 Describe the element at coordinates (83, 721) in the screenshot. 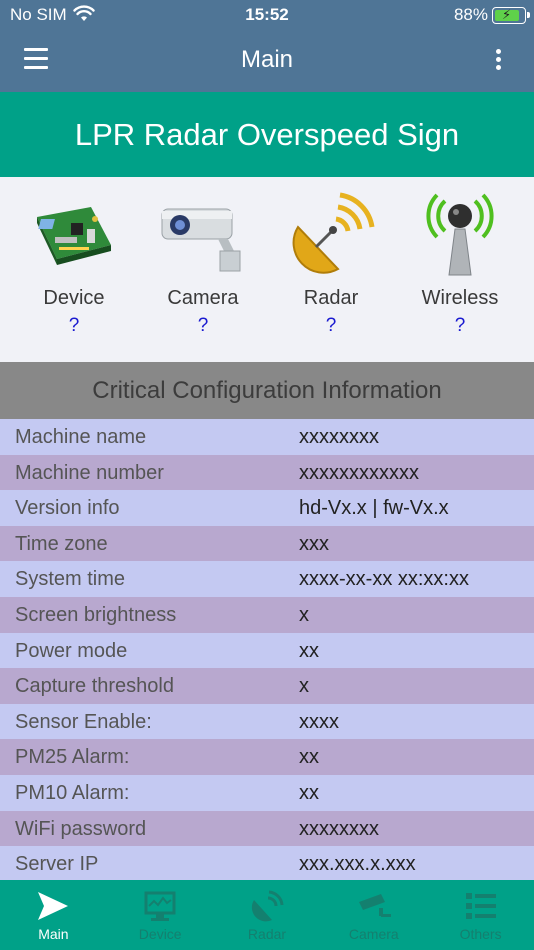

I see `row-key: Sensor Enable:` at that location.